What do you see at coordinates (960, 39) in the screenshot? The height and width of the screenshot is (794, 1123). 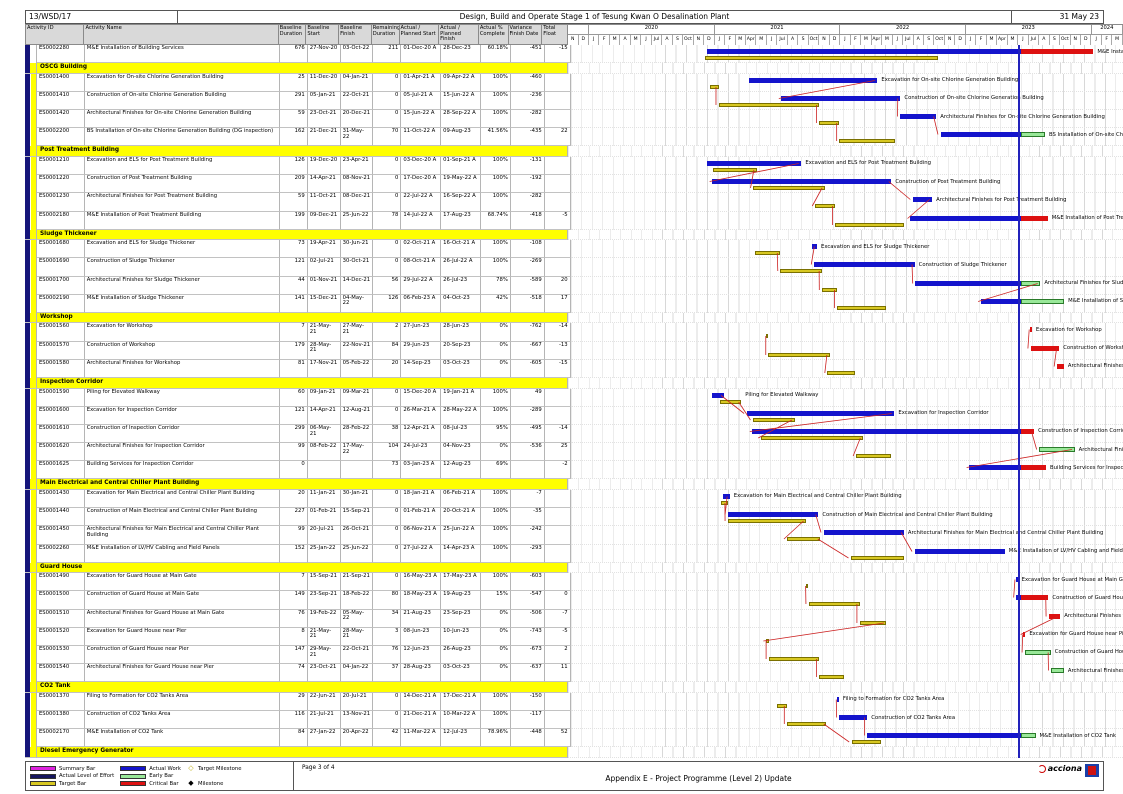 I see `month-label: D` at bounding box center [960, 39].